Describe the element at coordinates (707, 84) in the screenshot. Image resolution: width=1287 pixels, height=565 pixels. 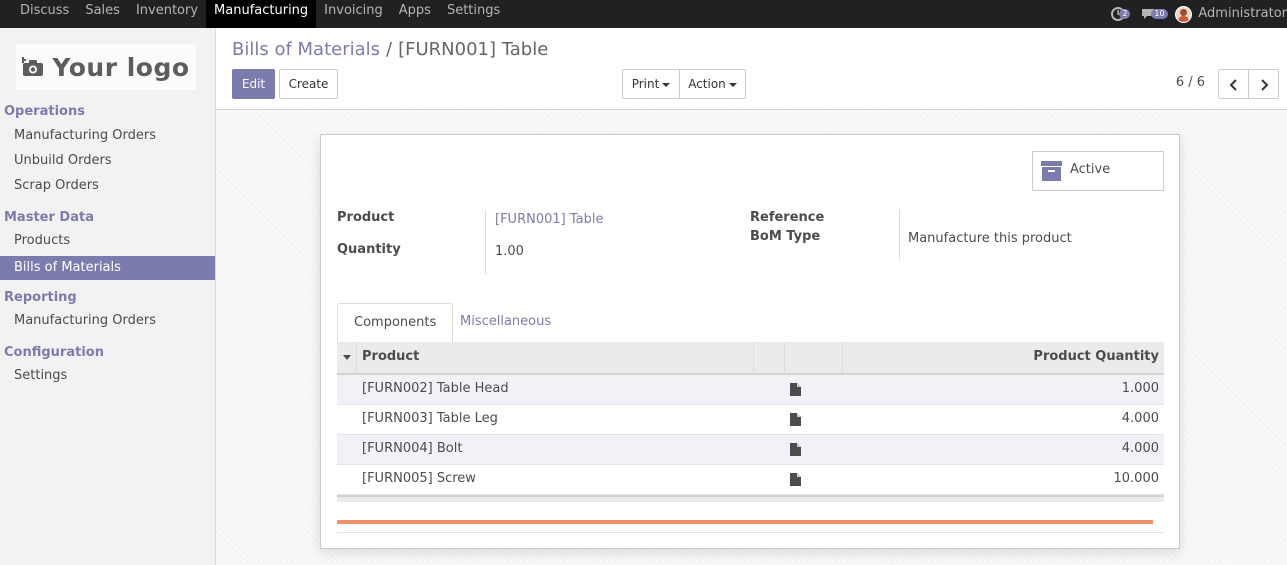
I see `action-label: Action` at that location.